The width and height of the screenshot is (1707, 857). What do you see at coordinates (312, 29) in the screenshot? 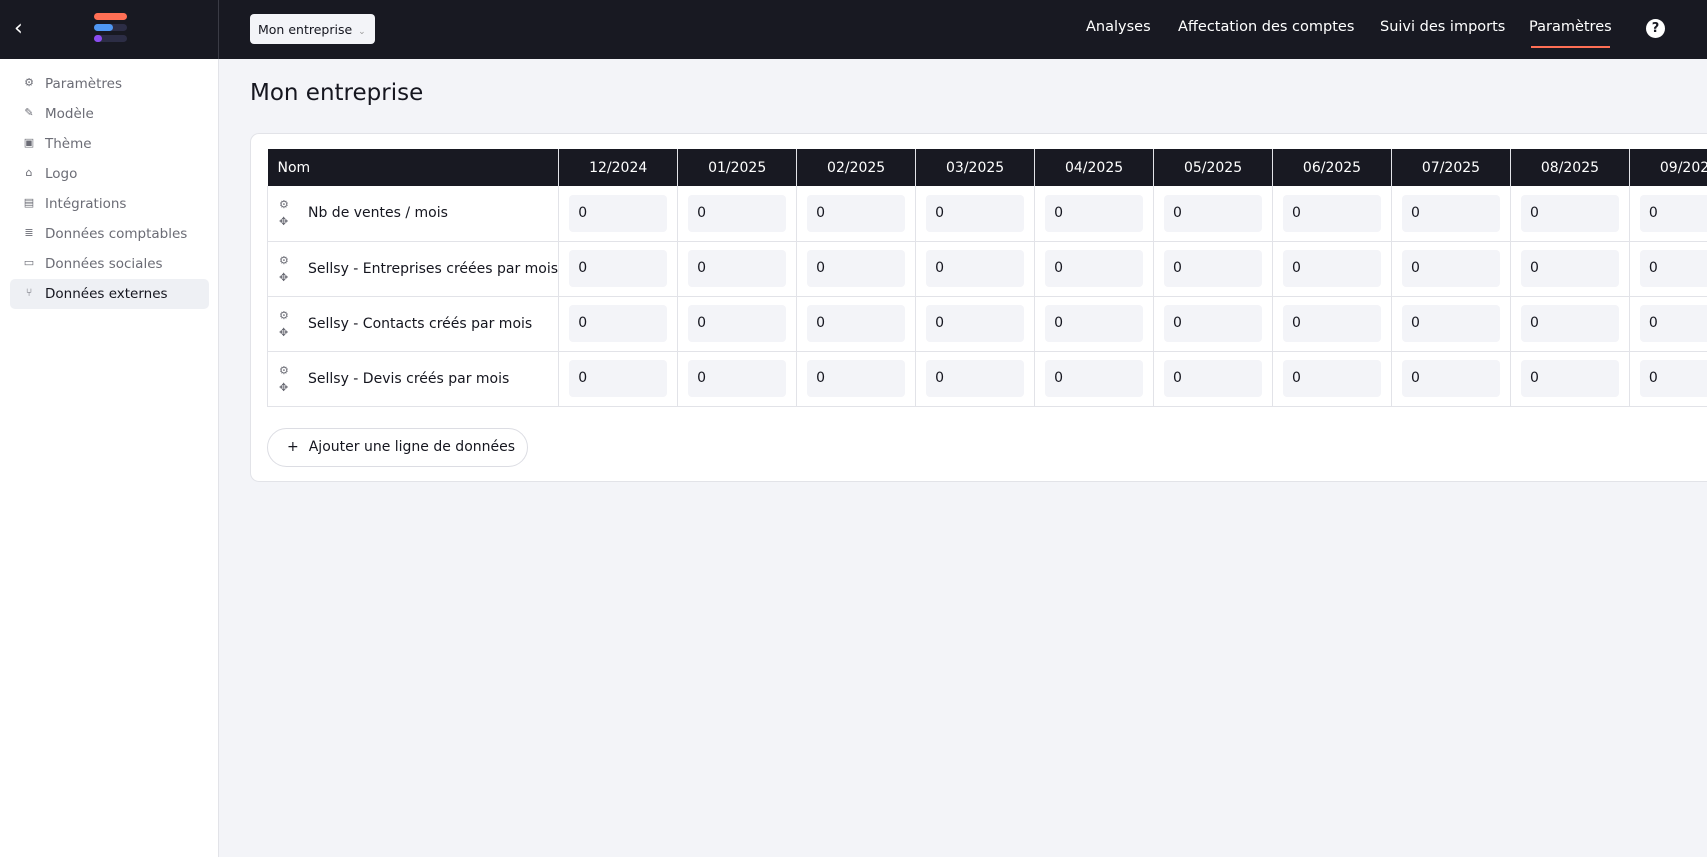
I see `company-selector: Mon entreprise ⌄` at bounding box center [312, 29].